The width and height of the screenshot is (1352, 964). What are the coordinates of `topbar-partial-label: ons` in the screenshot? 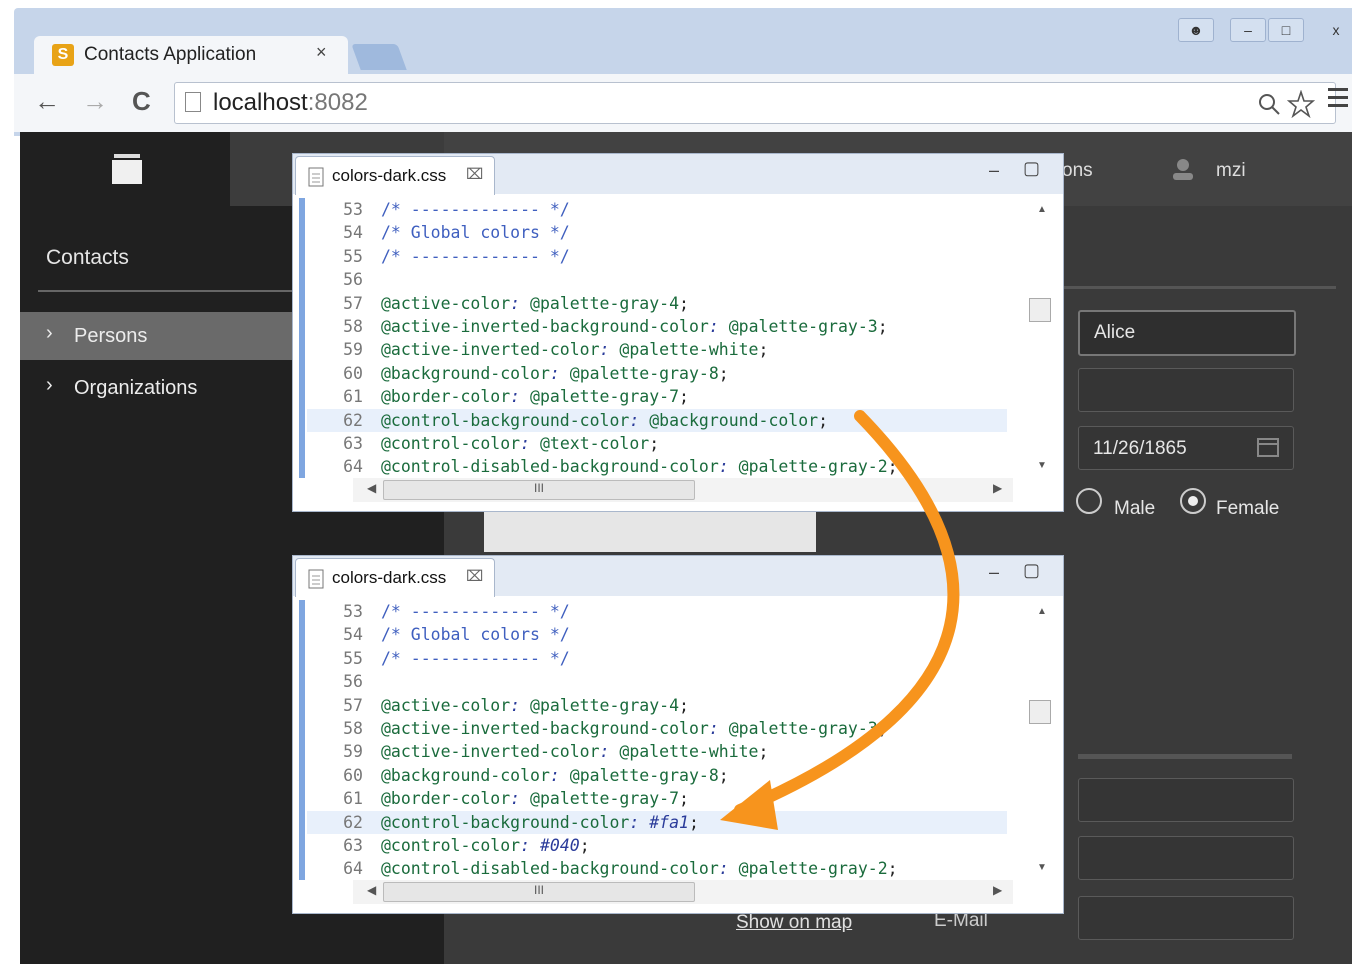 It's located at (1077, 171).